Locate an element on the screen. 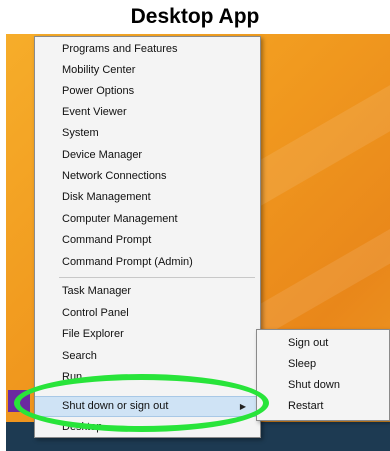  menu-item-control-panel: Control Panel is located at coordinates (147, 313).